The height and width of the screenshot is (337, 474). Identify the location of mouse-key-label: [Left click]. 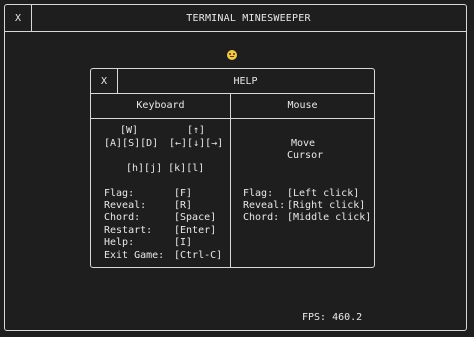
(323, 193).